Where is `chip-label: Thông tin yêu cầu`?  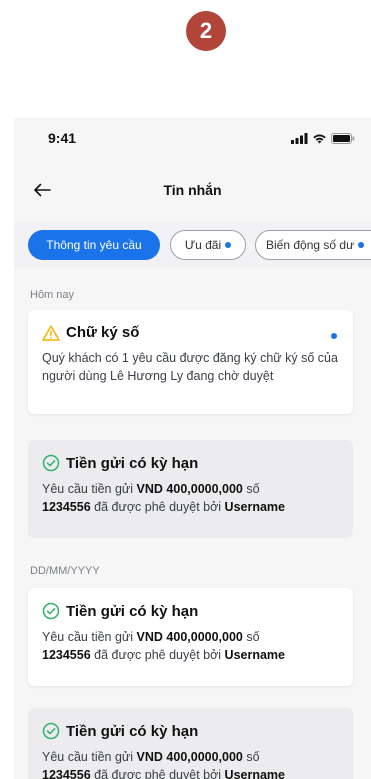 chip-label: Thông tin yêu cầu is located at coordinates (94, 245).